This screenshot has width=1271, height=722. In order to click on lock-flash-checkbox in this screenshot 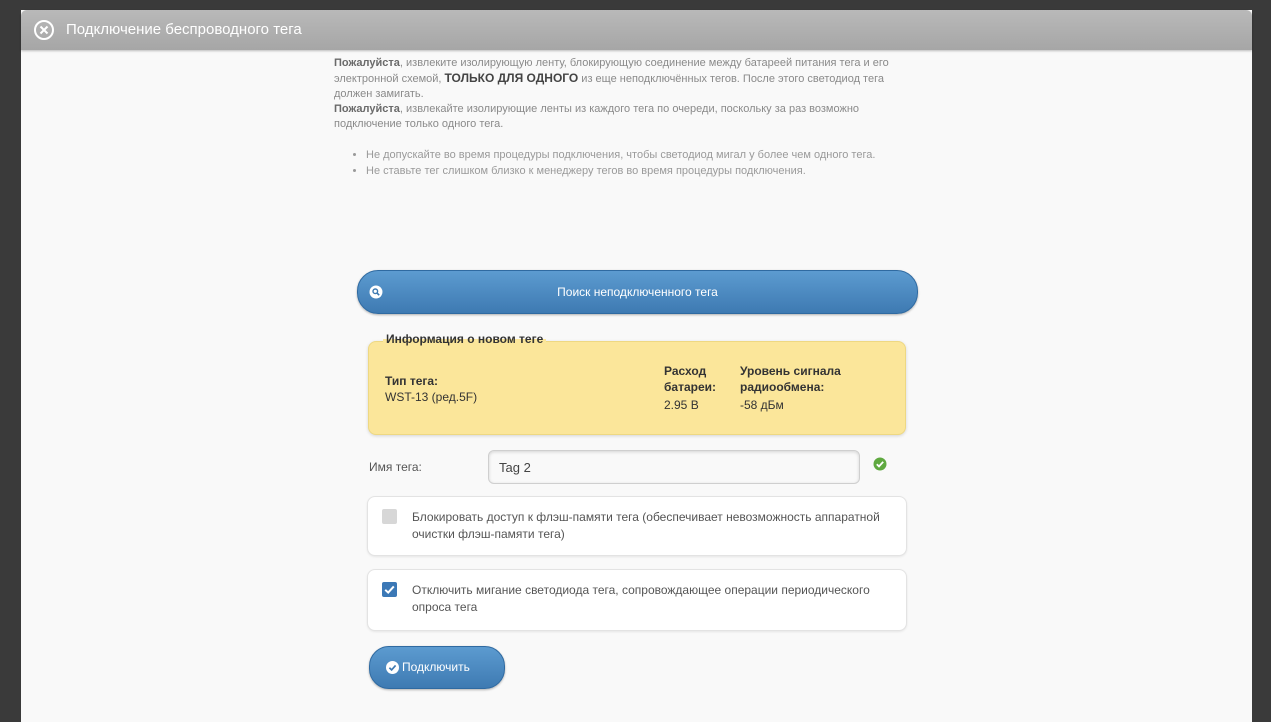, I will do `click(389, 516)`.